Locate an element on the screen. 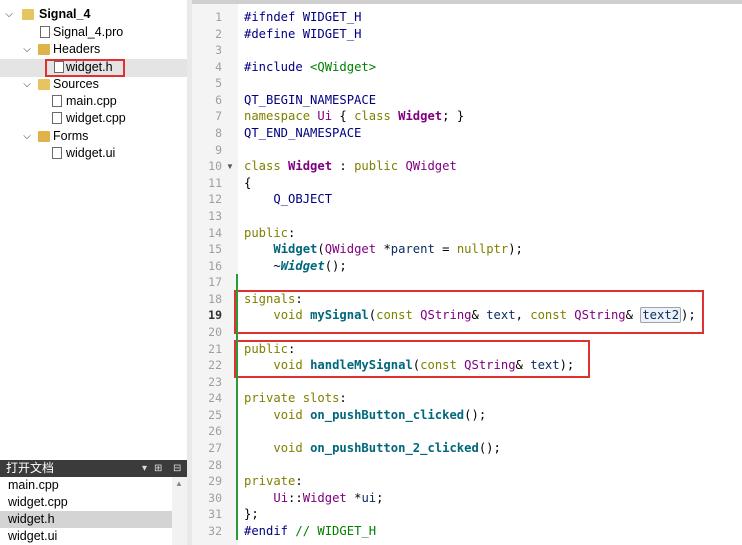 The image size is (742, 545). open-documents-list: main.cpp widget.cpp widget.h widget.ui is located at coordinates (93, 511).